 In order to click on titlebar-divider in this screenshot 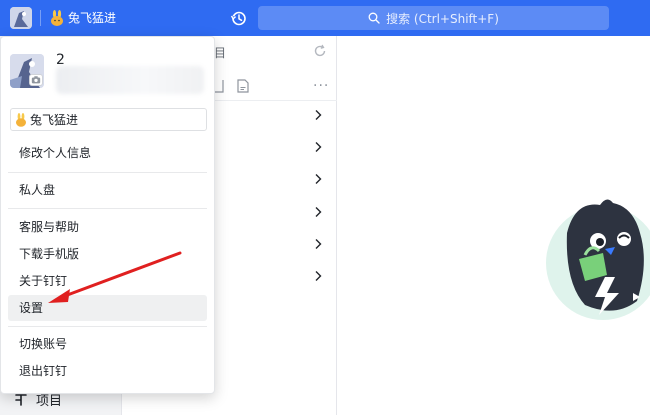, I will do `click(40, 18)`.